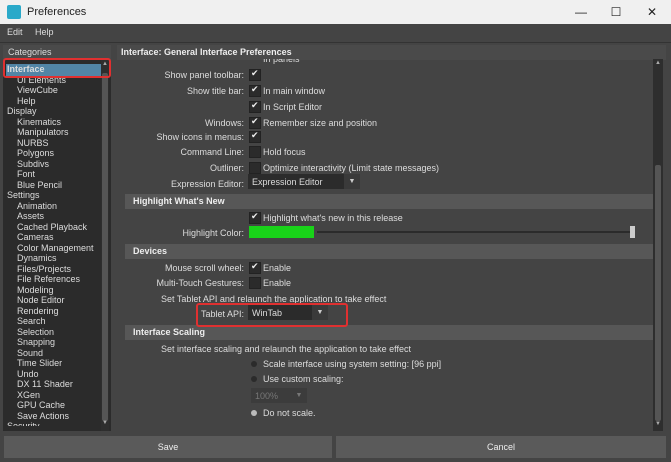 Image resolution: width=671 pixels, height=462 pixels. I want to click on sidebar-item-polygons: Polygons, so click(35, 153).